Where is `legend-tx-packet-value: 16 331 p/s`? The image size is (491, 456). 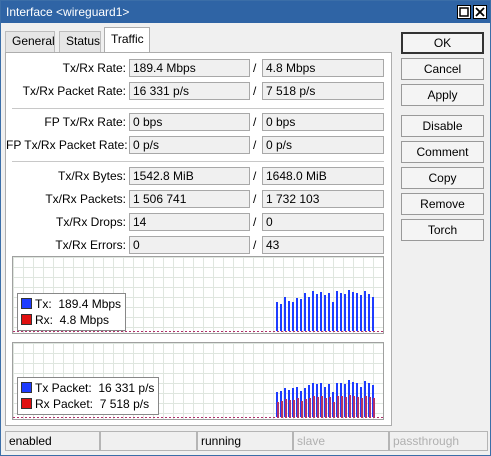 legend-tx-packet-value: 16 331 p/s is located at coordinates (126, 388).